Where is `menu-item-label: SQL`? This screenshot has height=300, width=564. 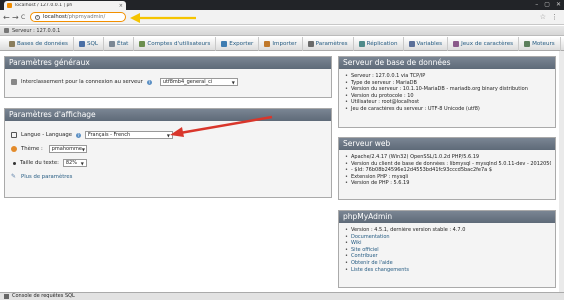
menu-item-label: SQL is located at coordinates (92, 43).